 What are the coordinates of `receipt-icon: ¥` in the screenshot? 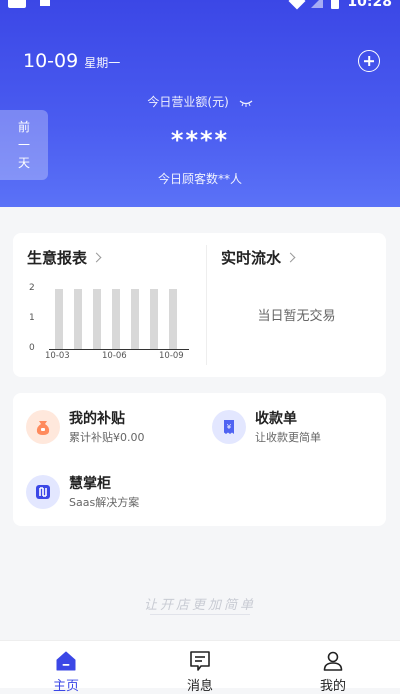 It's located at (229, 426).